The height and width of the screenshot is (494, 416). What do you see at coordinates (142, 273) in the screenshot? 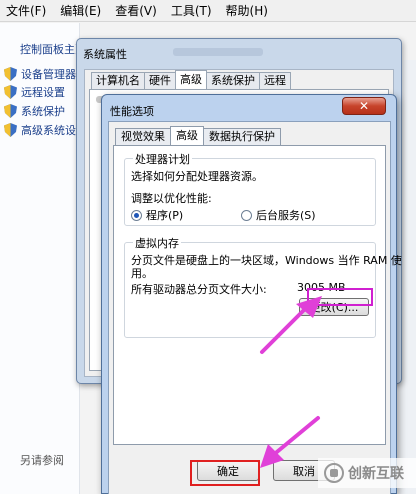
I see `virtual-memory-description-2: 用。` at bounding box center [142, 273].